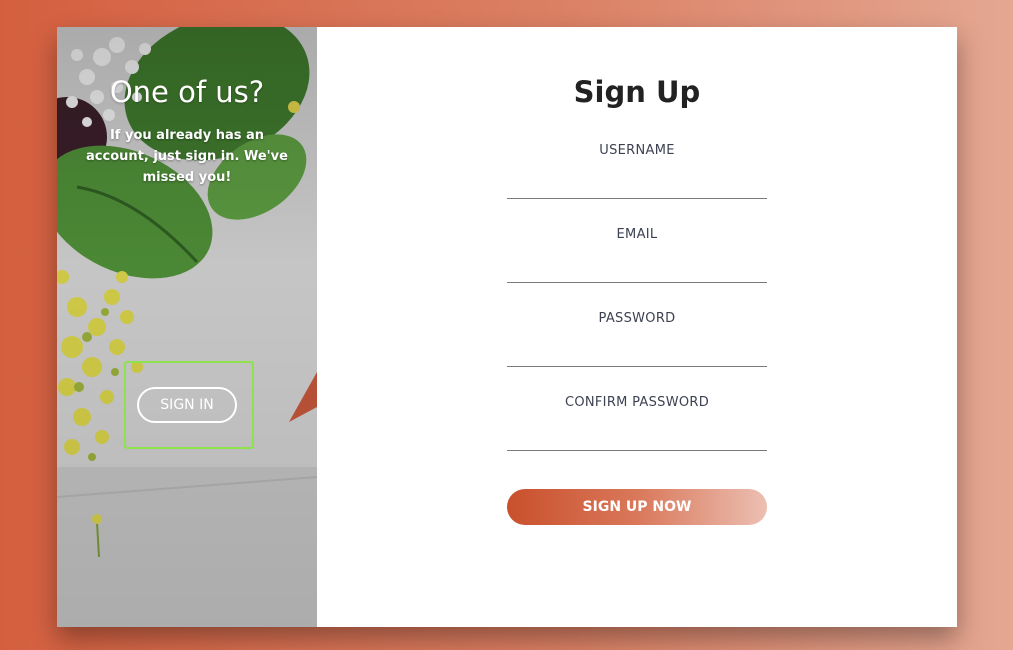 This screenshot has width=1013, height=650. Describe the element at coordinates (637, 185) in the screenshot. I see `username-input` at that location.